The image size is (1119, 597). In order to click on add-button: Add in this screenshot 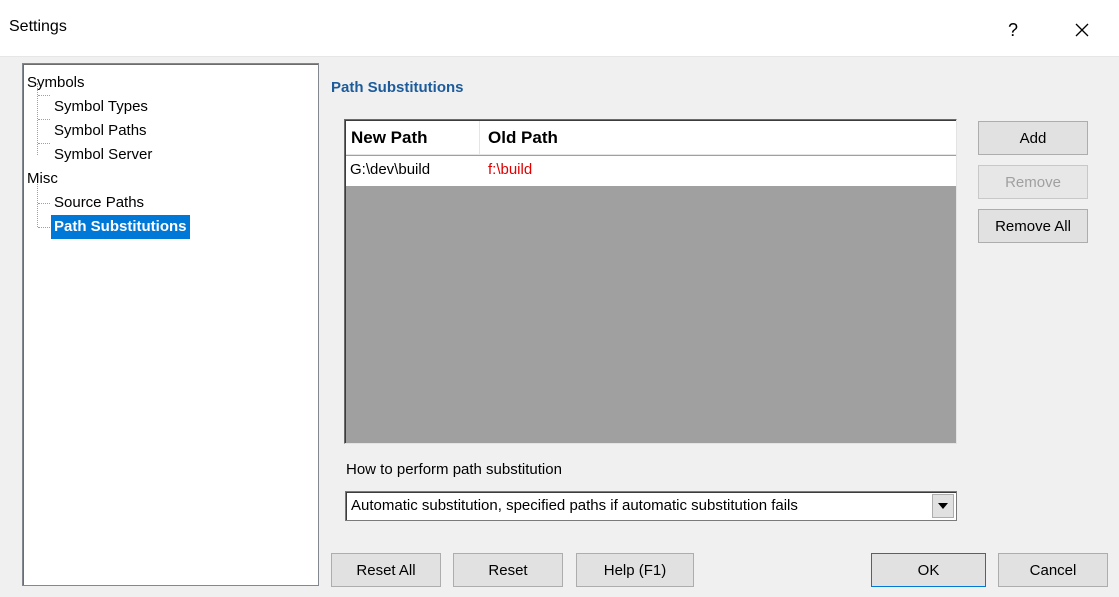, I will do `click(1033, 138)`.